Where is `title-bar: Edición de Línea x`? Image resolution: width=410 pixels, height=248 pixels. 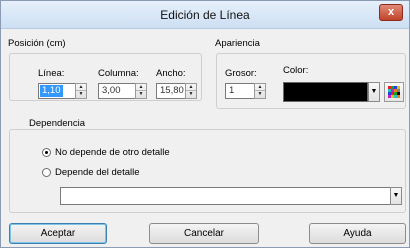
title-bar: Edición de Línea x is located at coordinates (205, 15).